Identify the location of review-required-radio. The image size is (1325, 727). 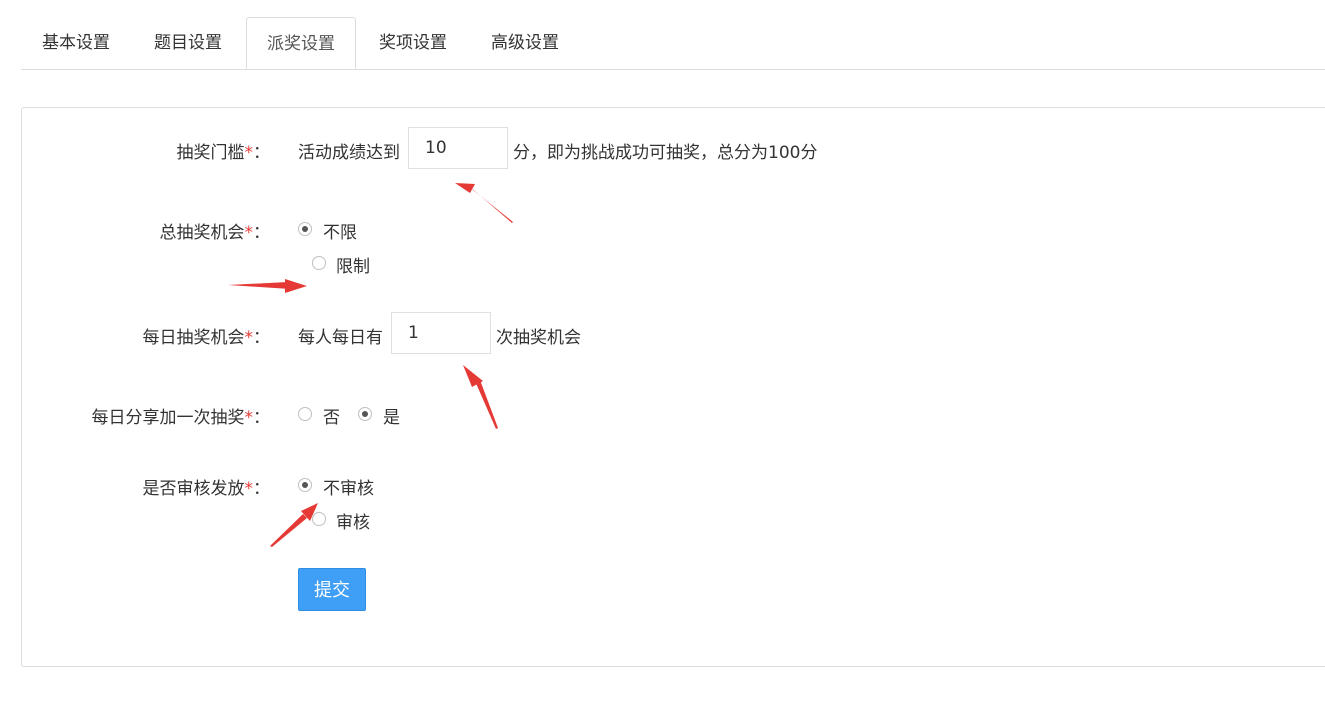
(319, 519).